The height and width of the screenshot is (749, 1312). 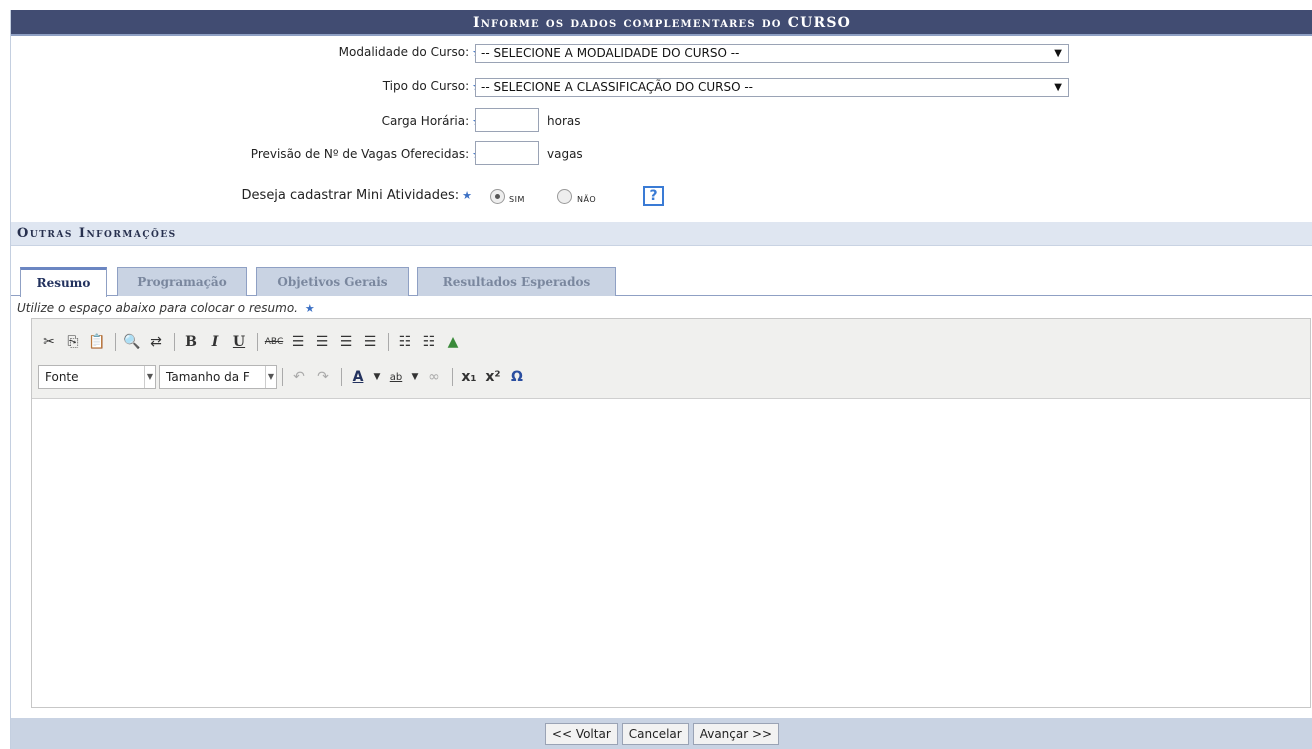 What do you see at coordinates (565, 154) in the screenshot?
I see `vagas-unit: vagas` at bounding box center [565, 154].